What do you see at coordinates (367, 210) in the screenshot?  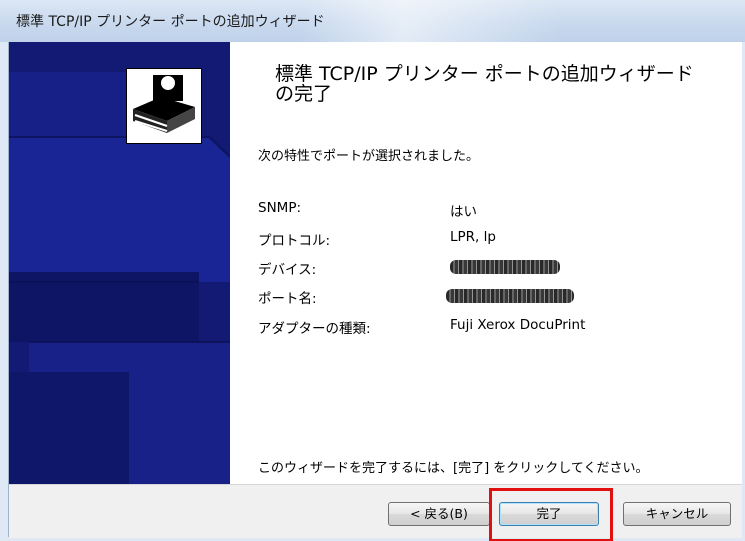 I see `property-row-snmp: SNMP: はい` at bounding box center [367, 210].